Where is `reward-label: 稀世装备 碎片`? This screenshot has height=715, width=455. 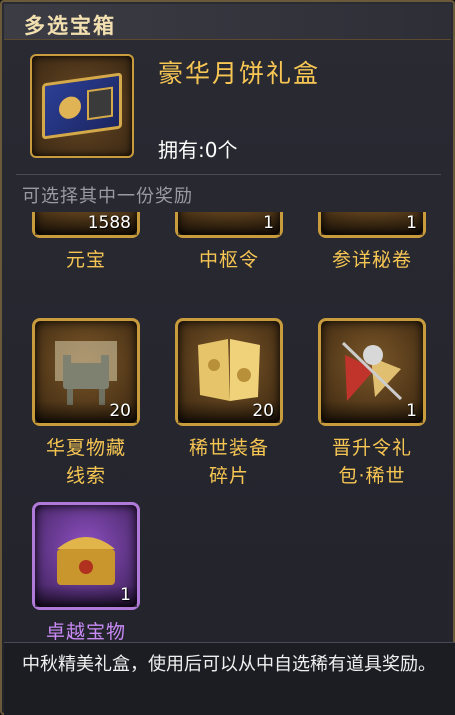
reward-label: 稀世装备 碎片 is located at coordinates (228, 462).